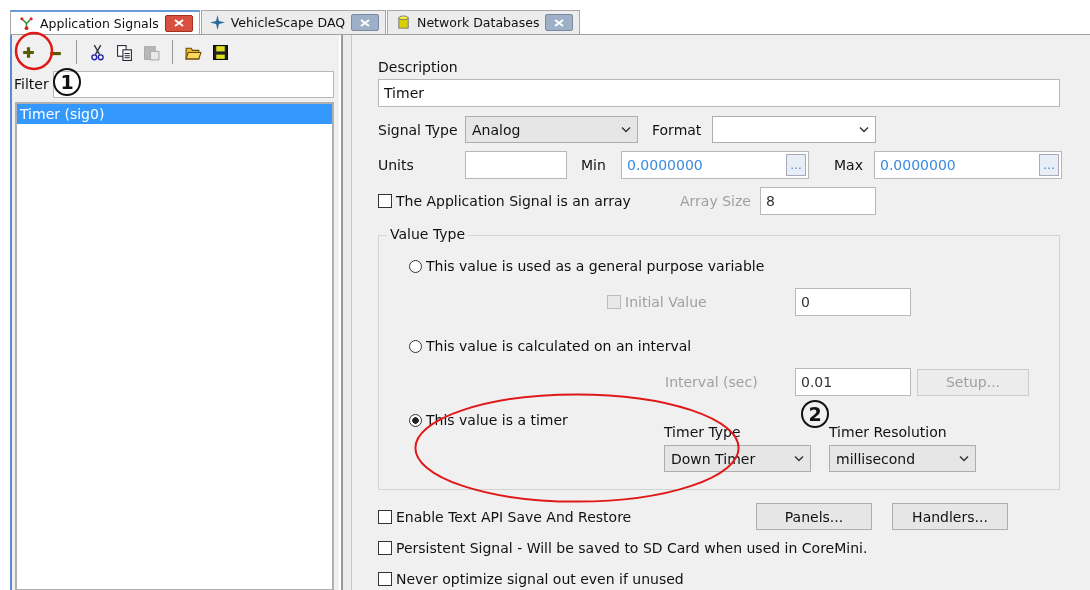 This screenshot has height=590, width=1090. I want to click on highlight-circle, so click(34, 51).